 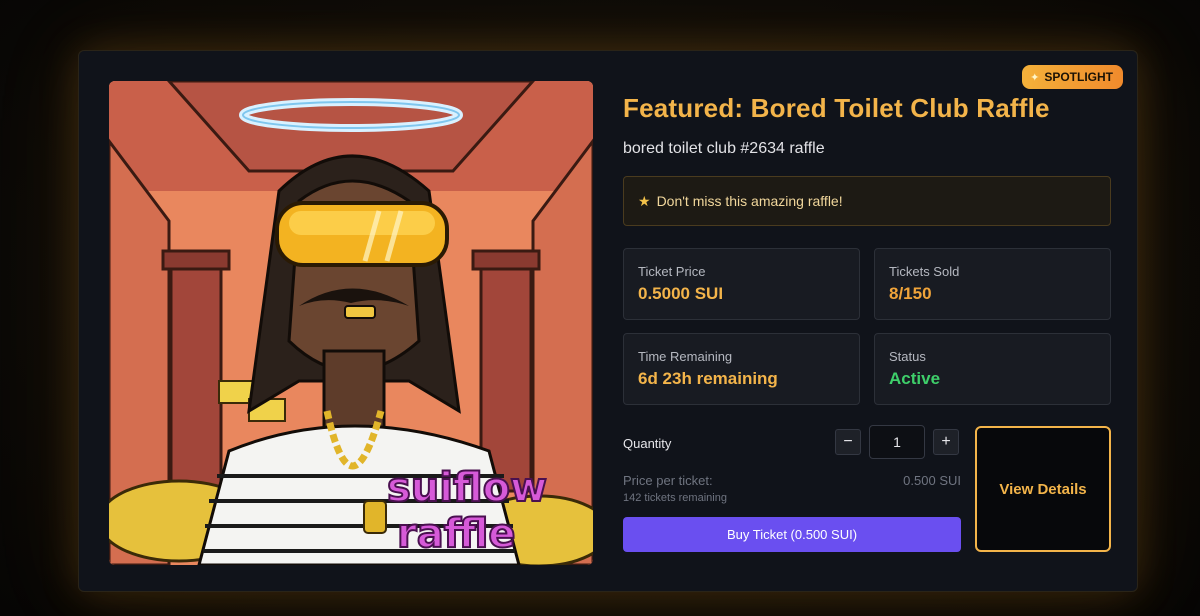 I want to click on stat-label: Status, so click(x=907, y=356).